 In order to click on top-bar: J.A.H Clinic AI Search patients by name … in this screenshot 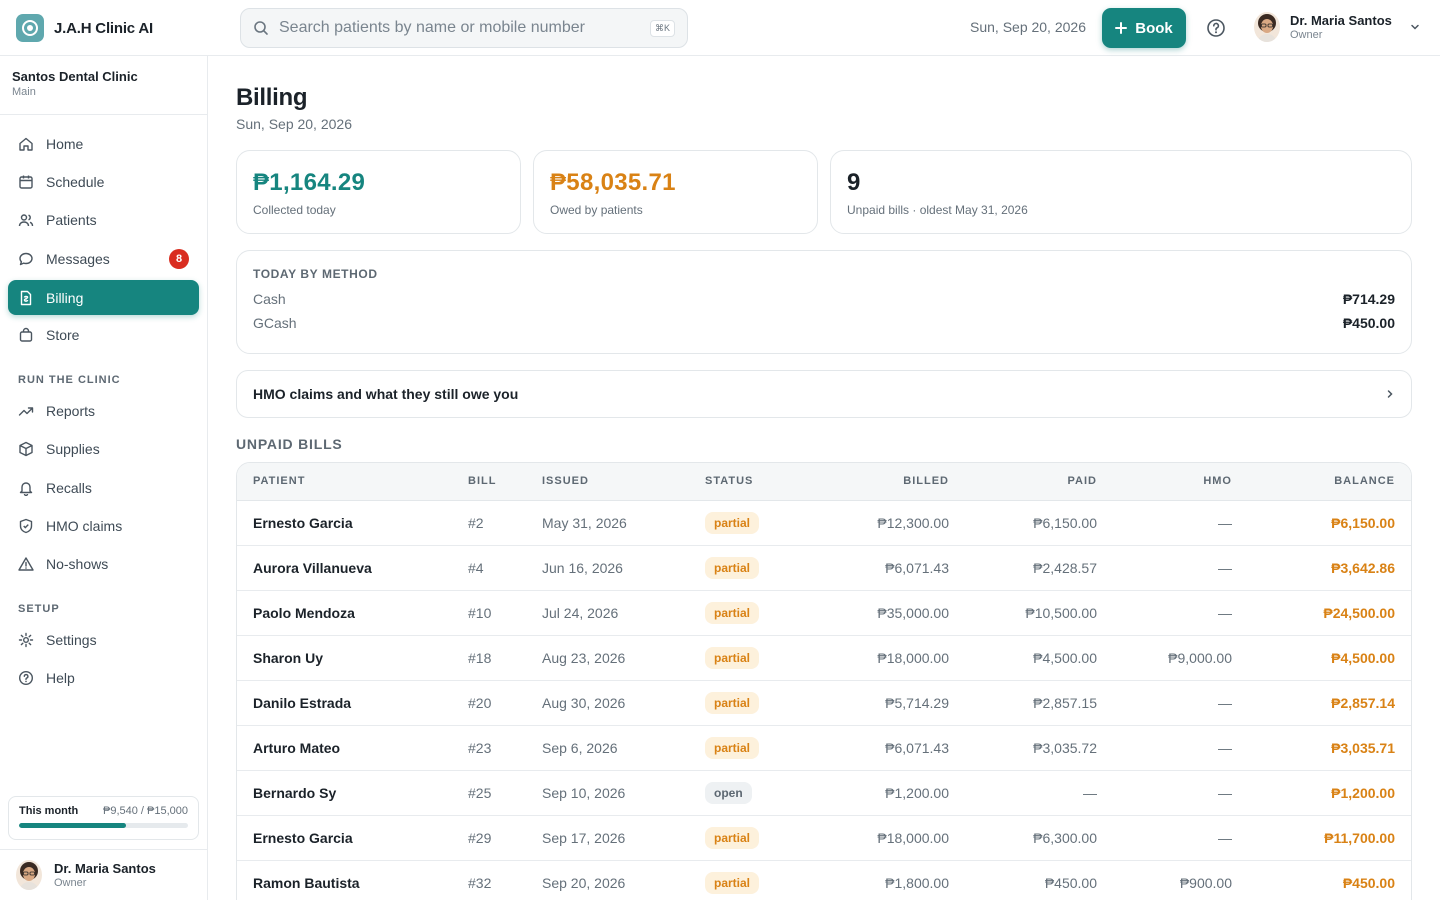, I will do `click(720, 28)`.